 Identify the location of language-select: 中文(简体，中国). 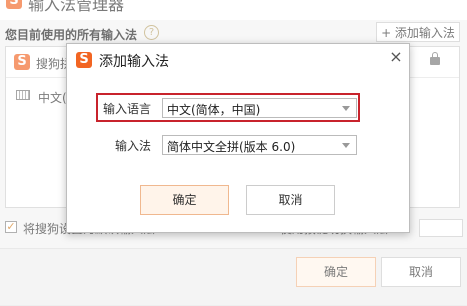
(259, 108).